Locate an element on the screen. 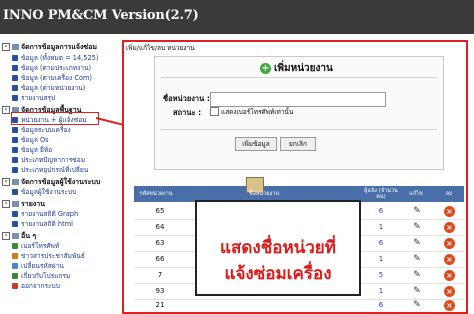 Image resolution: width=474 pixels, height=314 pixels. col-delete: ลบ is located at coordinates (449, 194).